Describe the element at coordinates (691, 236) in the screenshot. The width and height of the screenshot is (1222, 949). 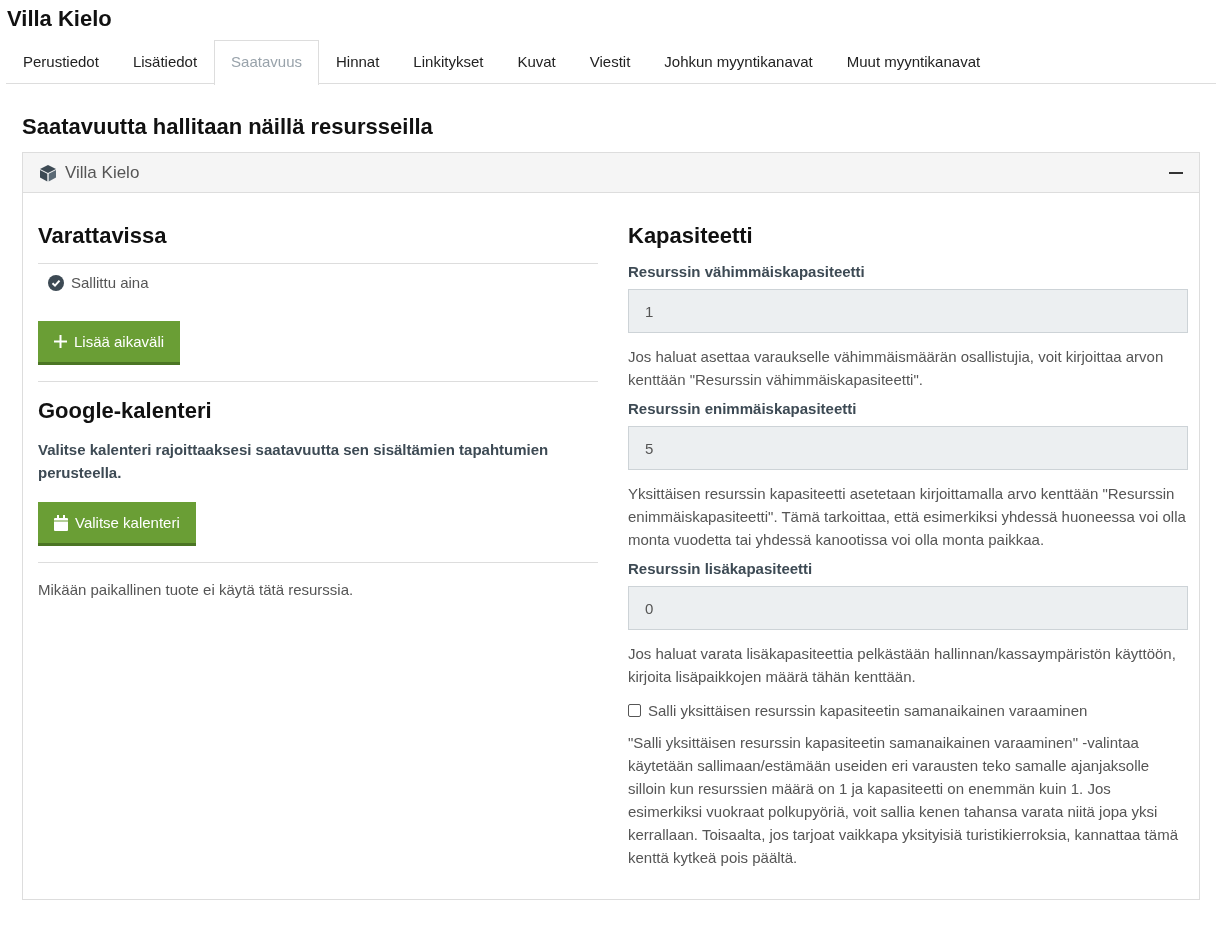
I see `subheading: Kapasiteetti` at that location.